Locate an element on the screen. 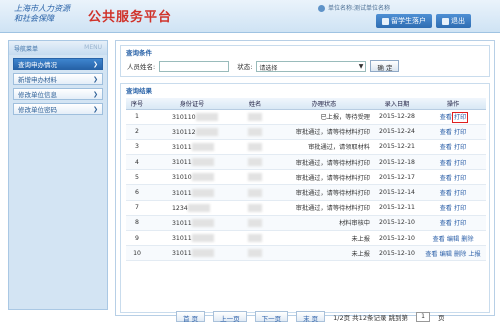 This screenshot has width=500, height=323. sidebar-item-label: 修改单位信息 is located at coordinates (37, 95).